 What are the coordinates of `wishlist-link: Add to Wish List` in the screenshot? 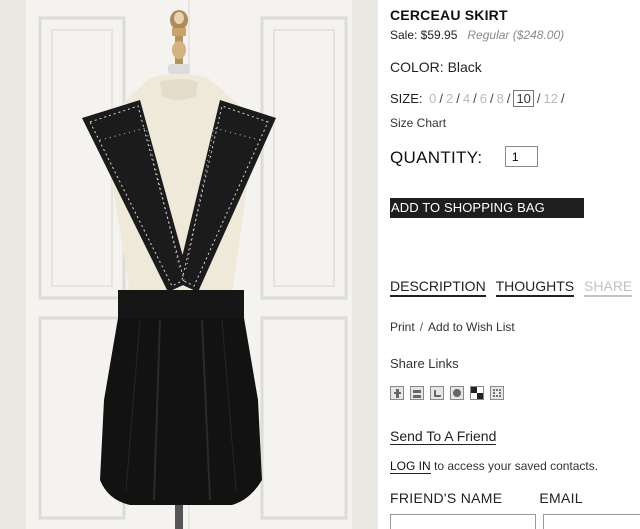 It's located at (471, 327).